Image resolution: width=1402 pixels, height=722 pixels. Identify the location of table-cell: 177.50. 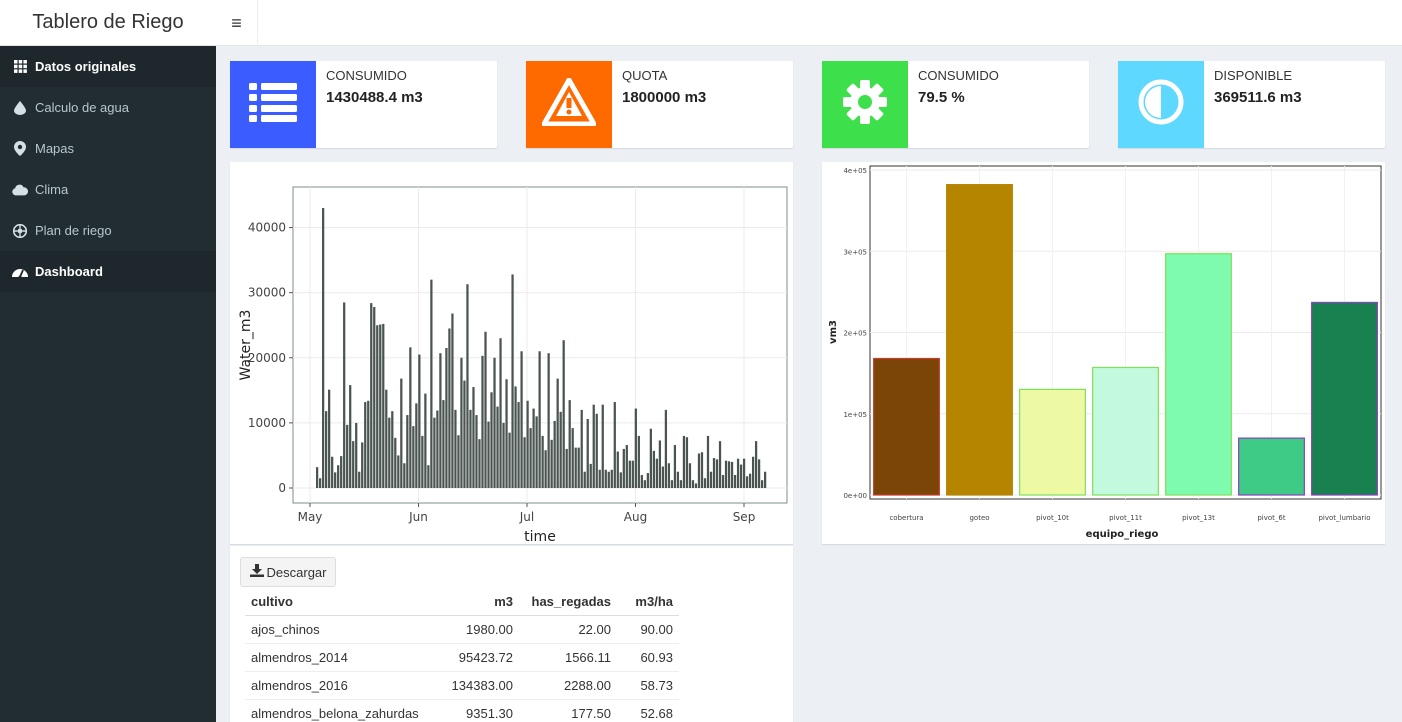
(568, 710).